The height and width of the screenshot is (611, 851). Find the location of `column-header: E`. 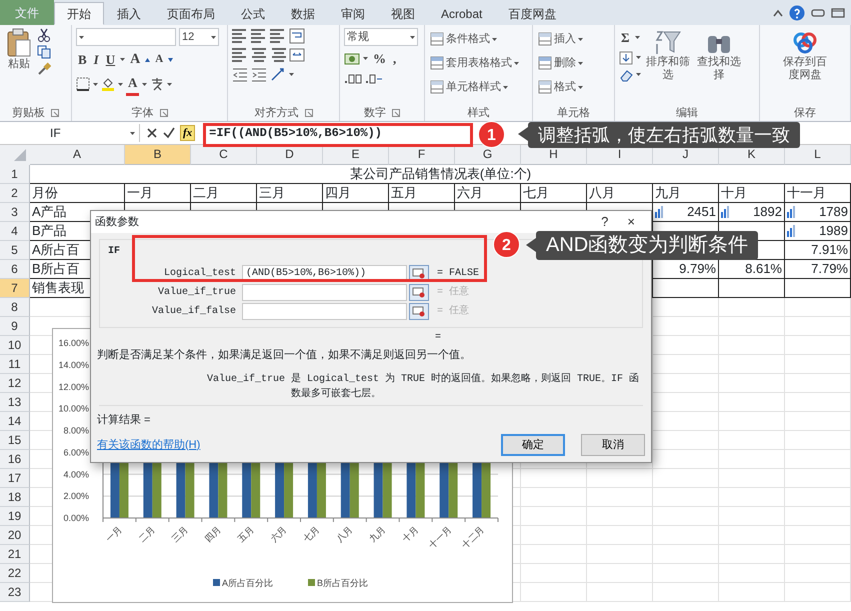

column-header: E is located at coordinates (356, 155).